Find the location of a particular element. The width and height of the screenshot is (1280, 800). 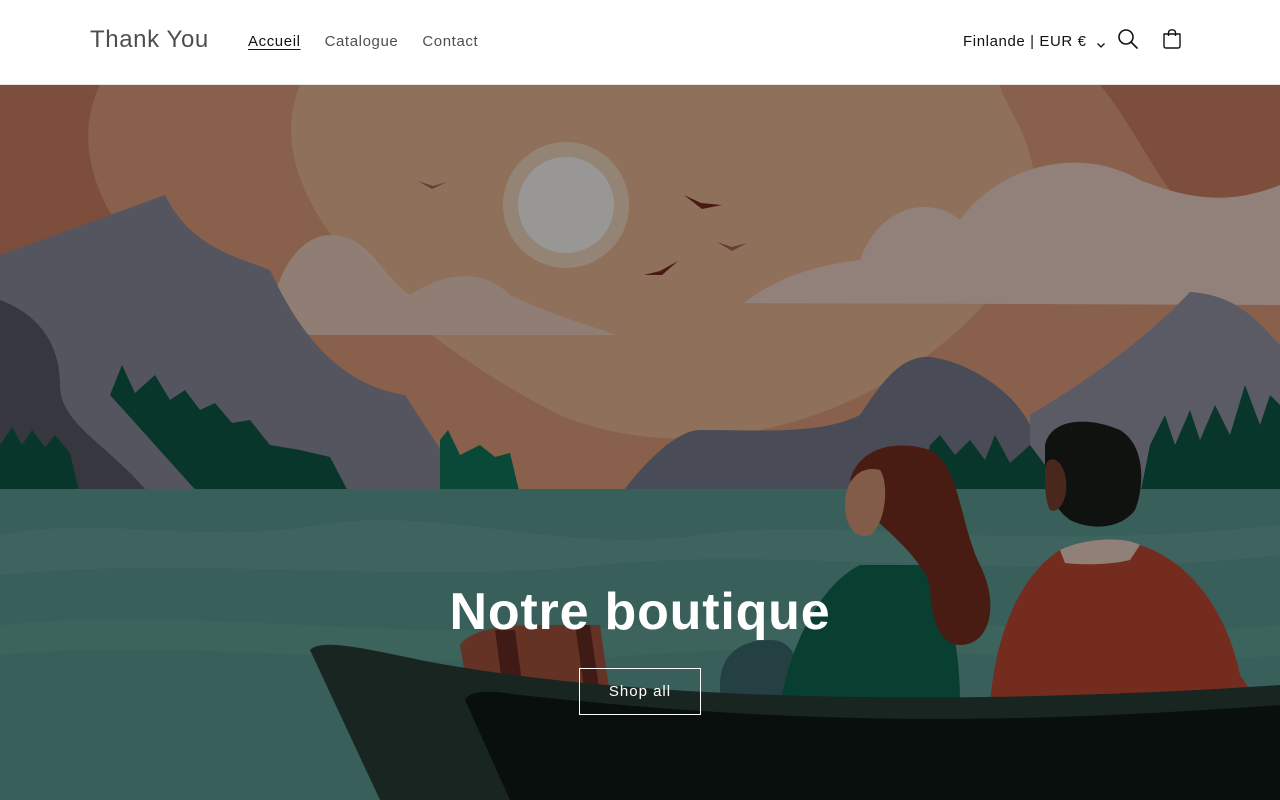

shop-all-button: Shop all is located at coordinates (640, 691).